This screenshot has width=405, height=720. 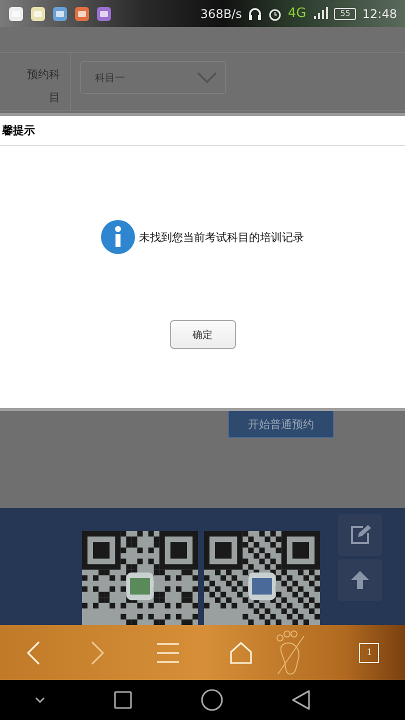 What do you see at coordinates (255, 13) in the screenshot?
I see `headphones-icon` at bounding box center [255, 13].